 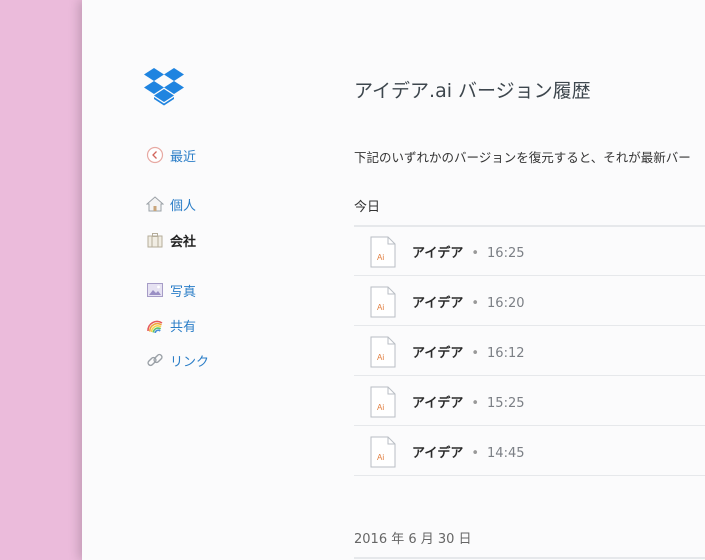 I want to click on sidebar-item-personal: 個人, so click(x=171, y=204).